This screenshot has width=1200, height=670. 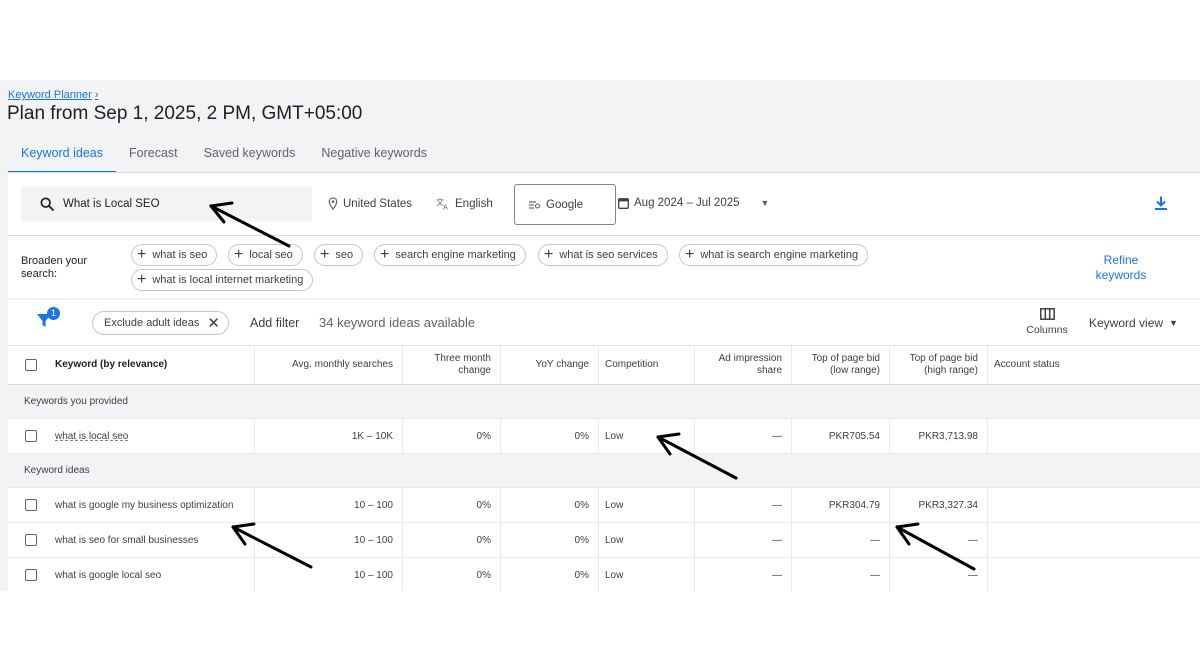 I want to click on search-value: What is Local SEO, so click(x=111, y=204).